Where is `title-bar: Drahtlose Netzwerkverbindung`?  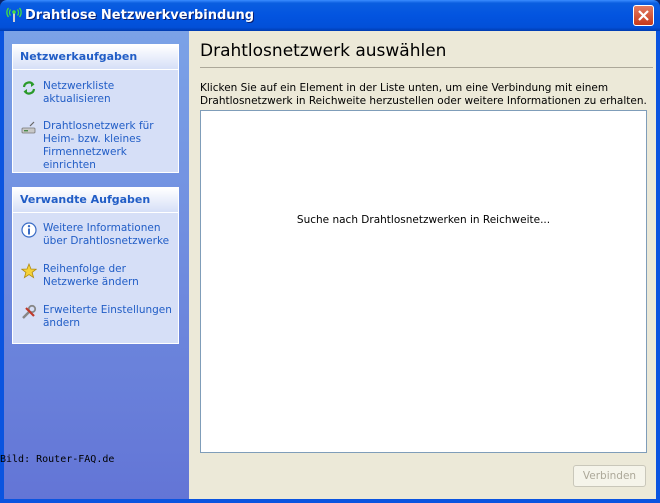 title-bar: Drahtlose Netzwerkverbindung is located at coordinates (330, 15).